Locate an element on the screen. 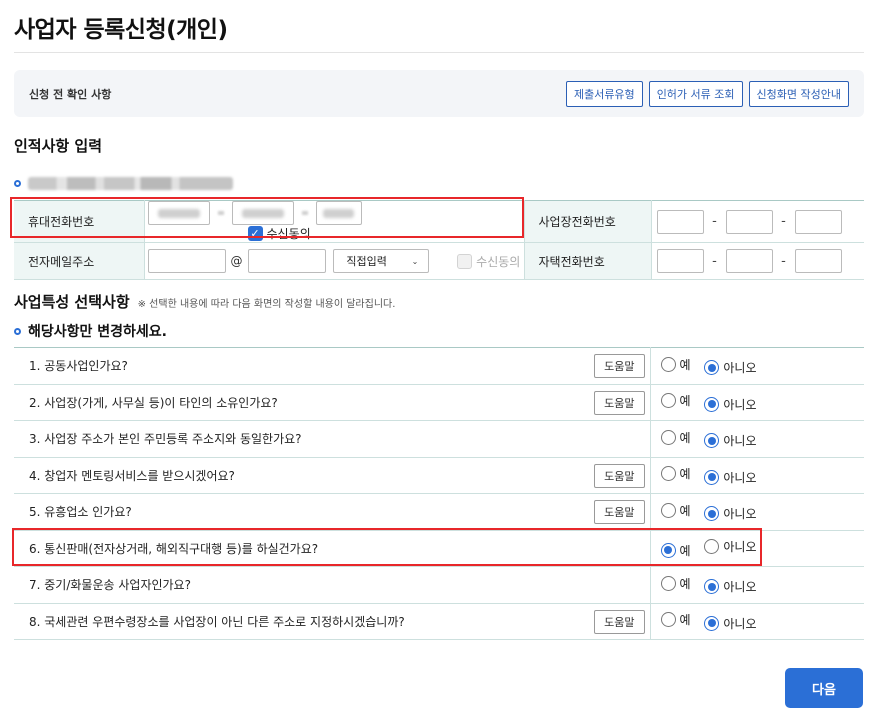 This screenshot has height=714, width=878. mobile-part1-input is located at coordinates (178, 213).